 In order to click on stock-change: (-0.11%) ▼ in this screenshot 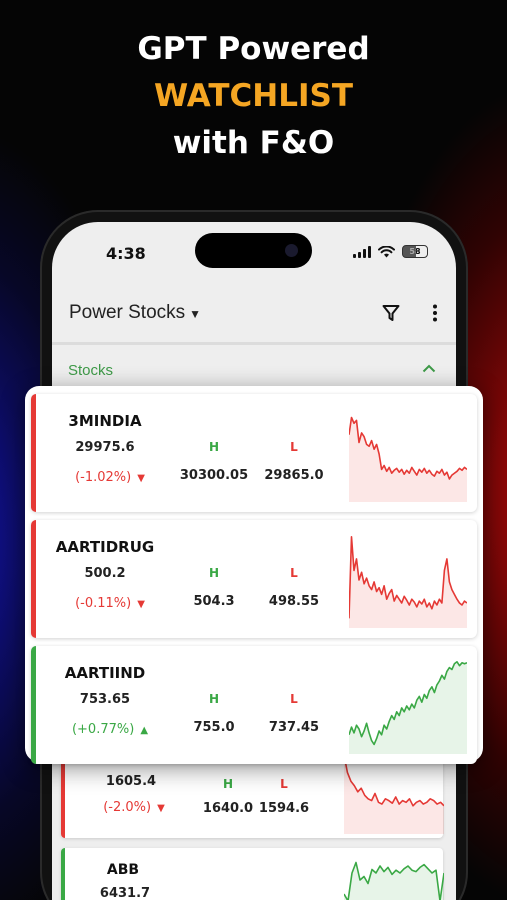, I will do `click(110, 603)`.